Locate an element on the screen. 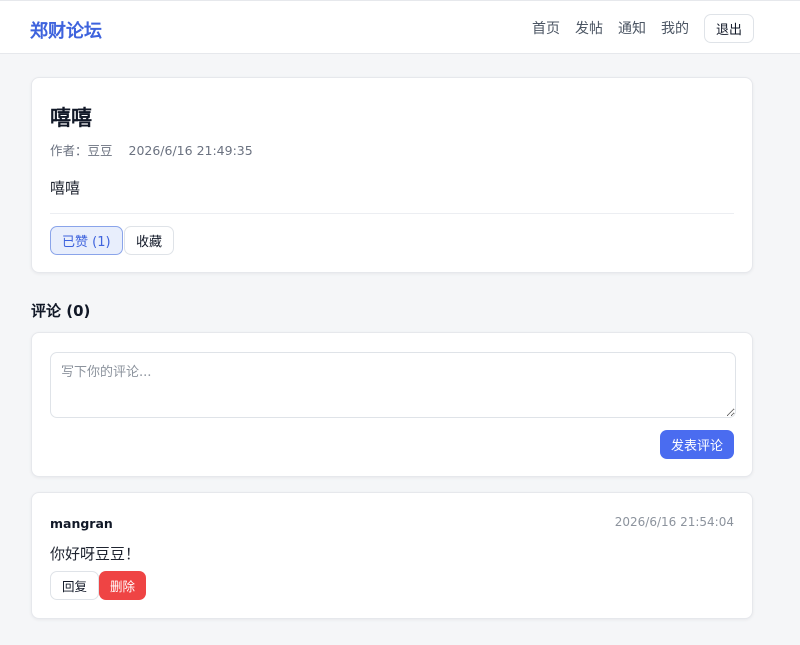 The width and height of the screenshot is (800, 645). comment-timestamp: 2026/6/16 21:54:04 is located at coordinates (674, 522).